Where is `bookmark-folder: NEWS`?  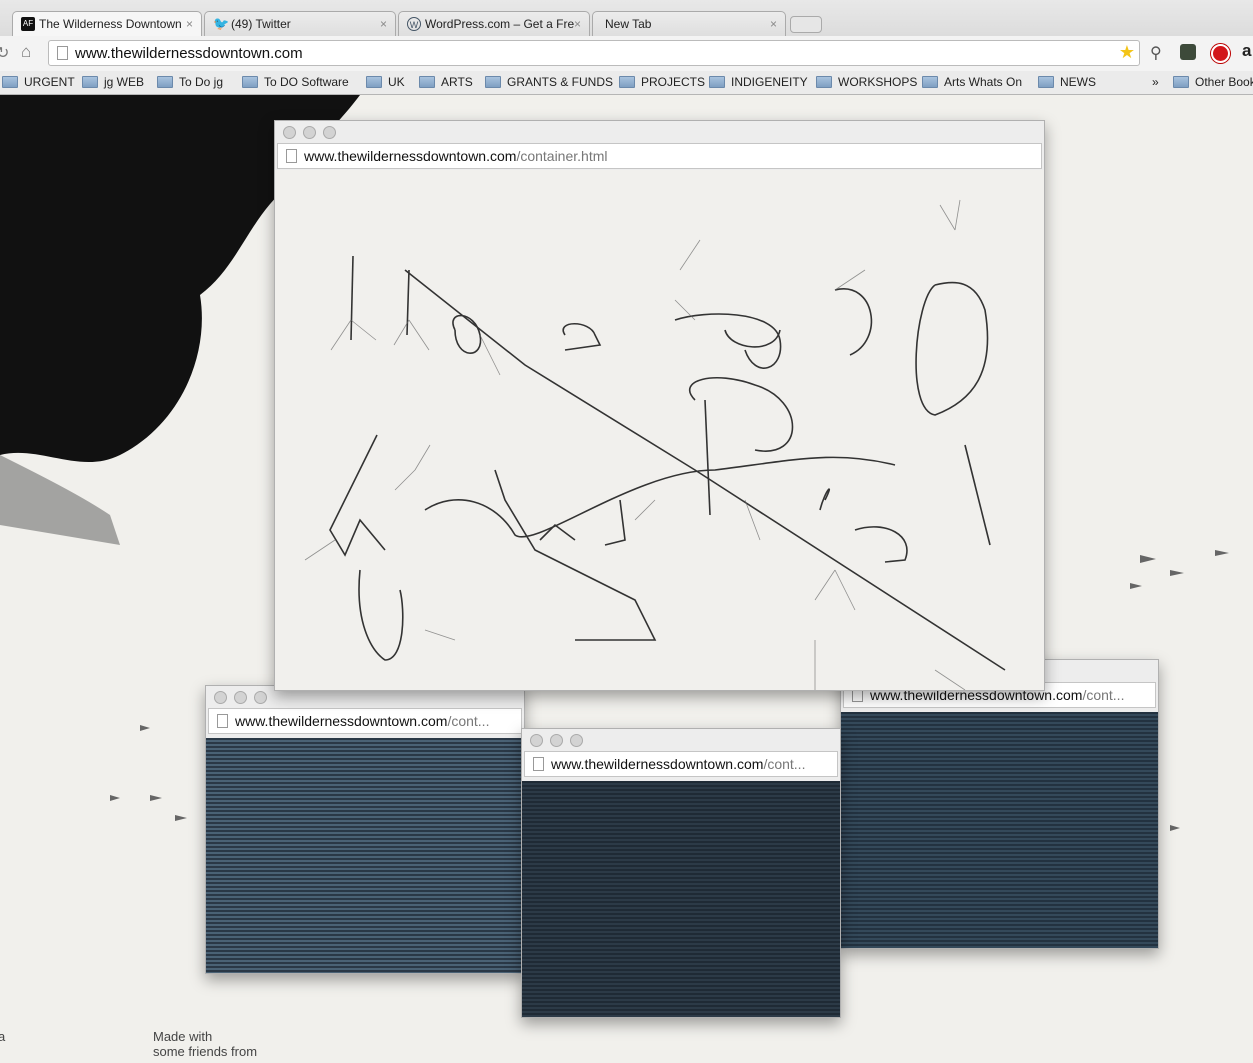 bookmark-folder: NEWS is located at coordinates (1067, 82).